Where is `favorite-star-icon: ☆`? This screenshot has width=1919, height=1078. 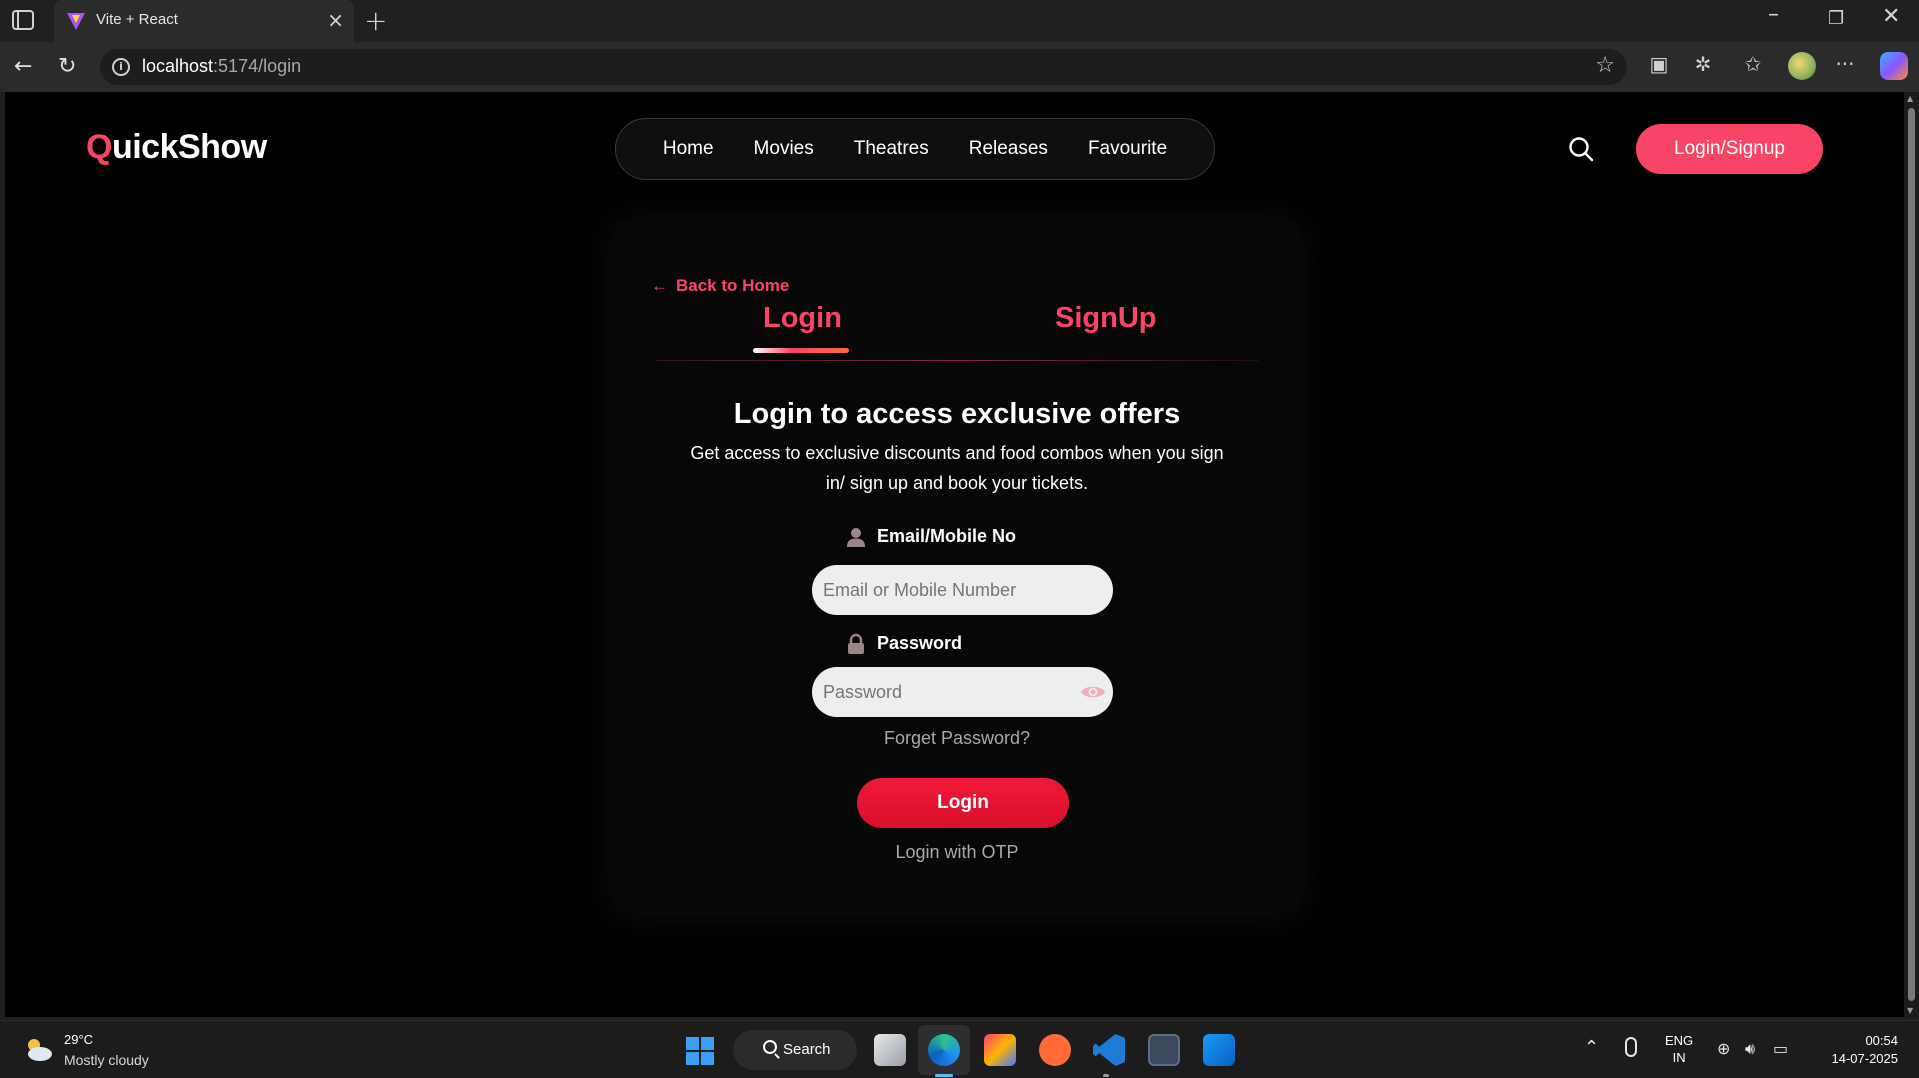
favorite-star-icon: ☆ is located at coordinates (1605, 65).